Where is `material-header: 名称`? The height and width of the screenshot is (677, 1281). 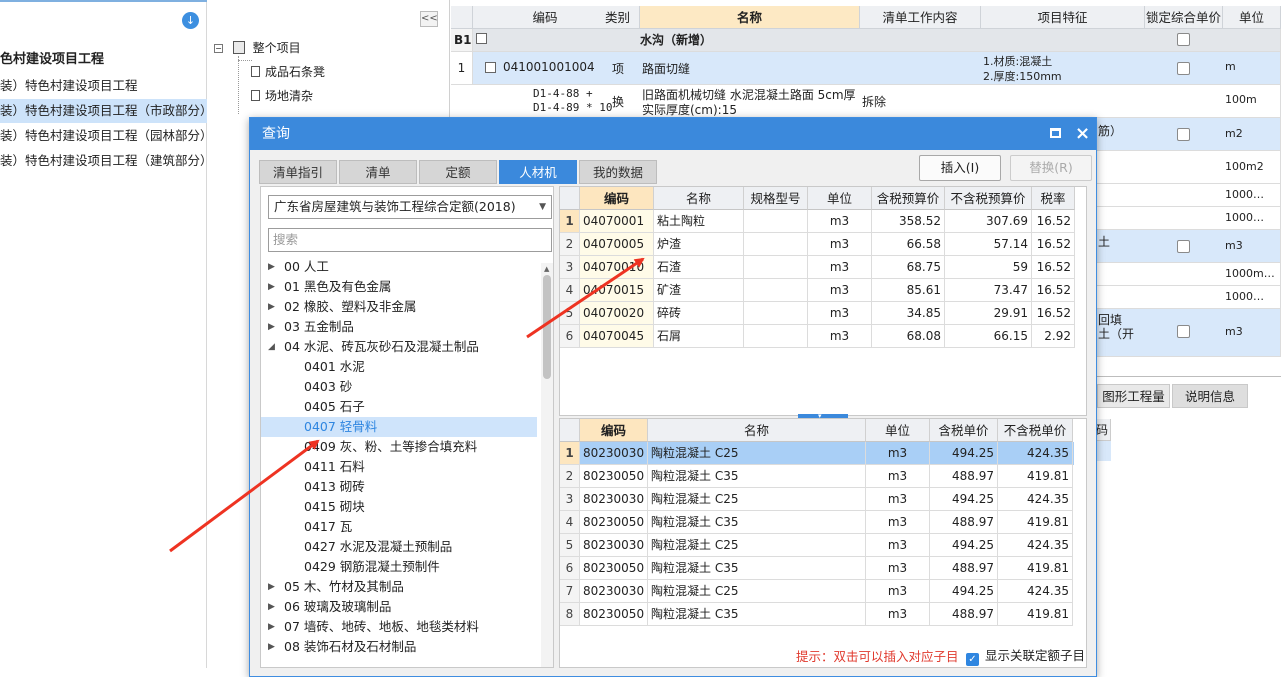
material-header: 名称 is located at coordinates (699, 198).